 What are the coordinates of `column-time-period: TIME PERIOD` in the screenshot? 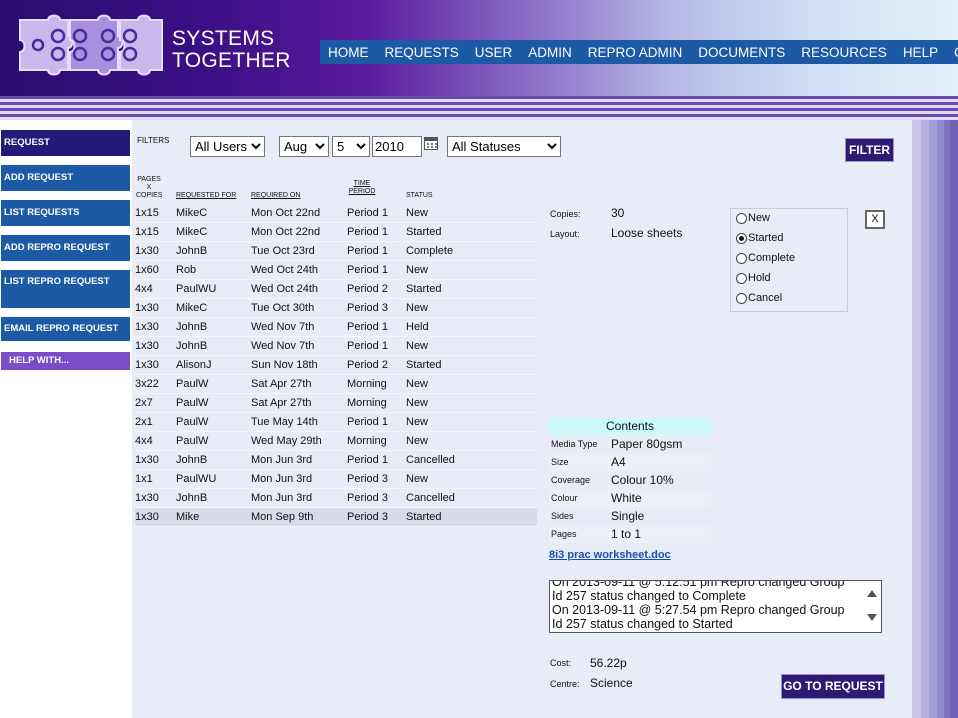 It's located at (362, 188).